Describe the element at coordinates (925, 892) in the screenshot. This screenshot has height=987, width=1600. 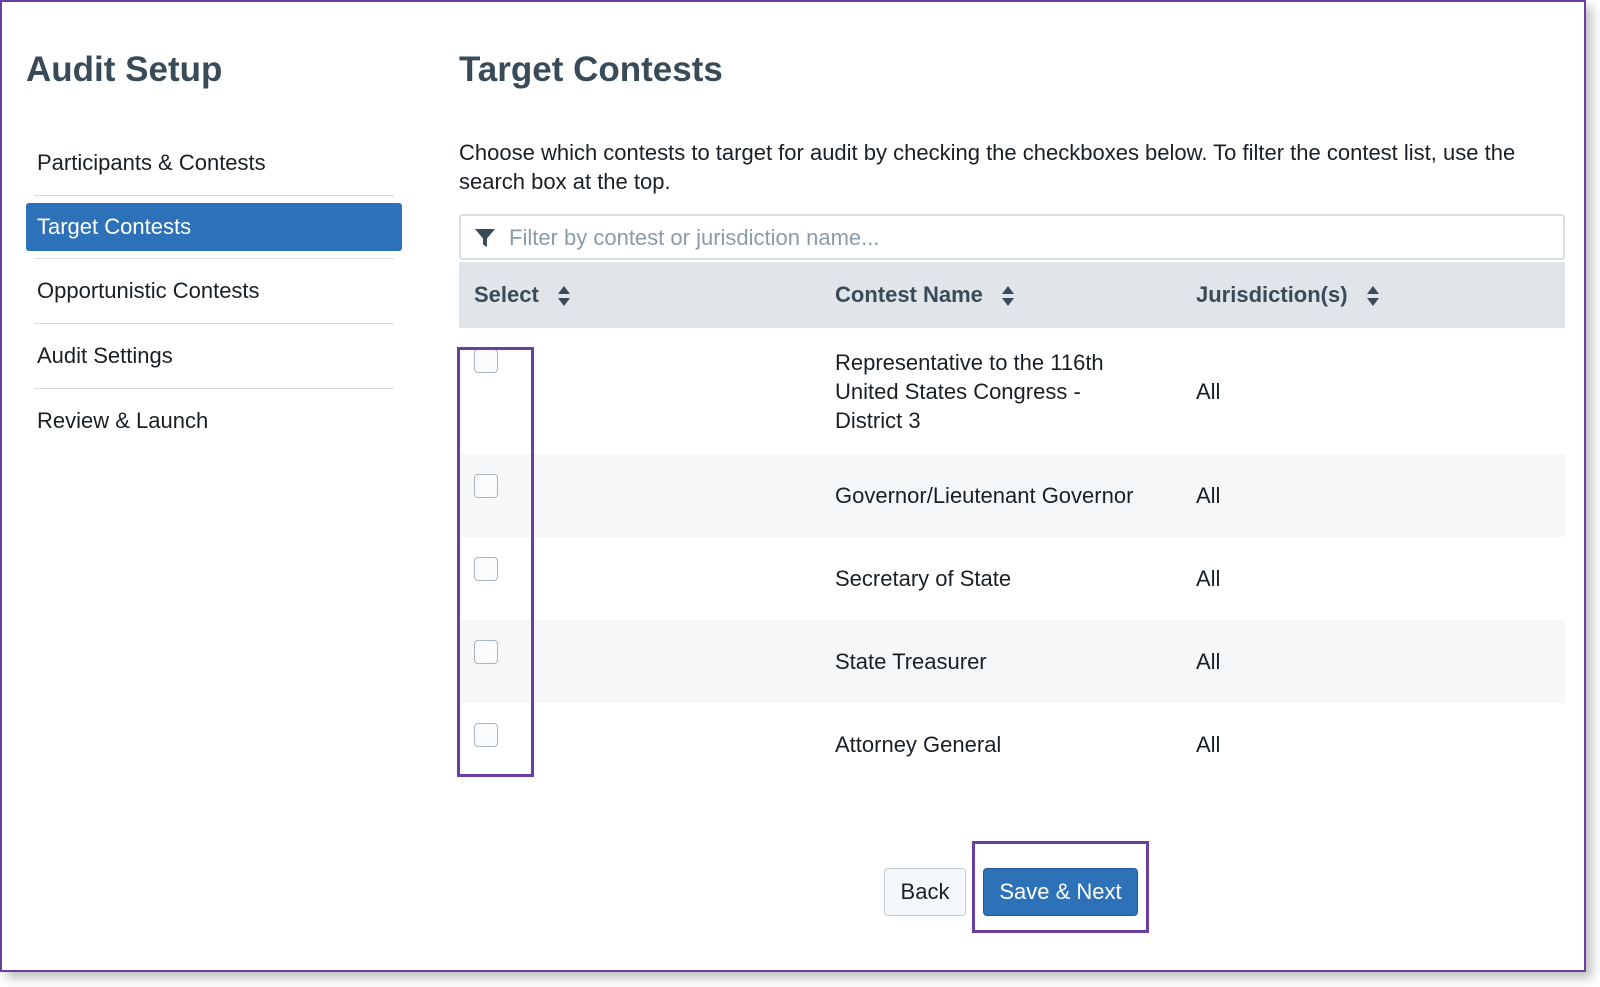
I see `back-button: Back` at that location.